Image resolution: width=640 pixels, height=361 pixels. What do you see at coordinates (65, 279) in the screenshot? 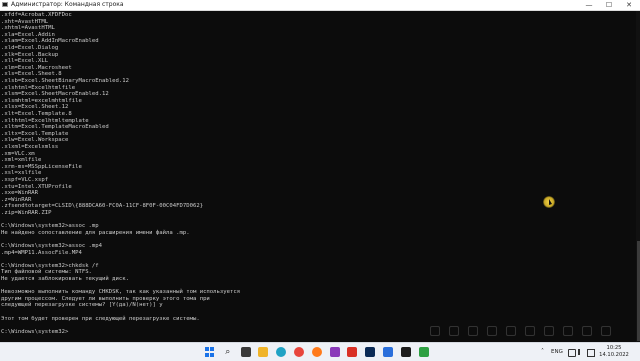
I see `console-line: Не удается заблокировать текущий диск.` at bounding box center [65, 279].